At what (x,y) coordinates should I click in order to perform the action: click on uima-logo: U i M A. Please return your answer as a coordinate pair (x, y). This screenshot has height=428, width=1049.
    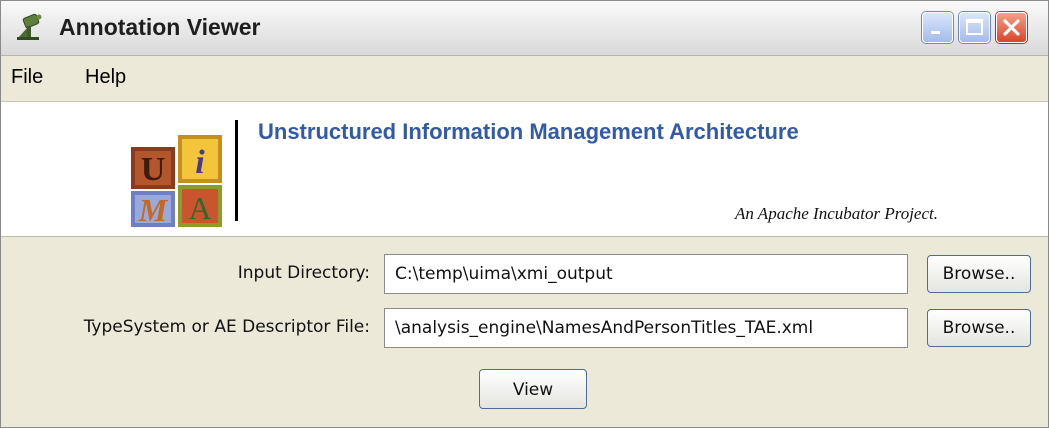
    Looking at the image, I should click on (176, 181).